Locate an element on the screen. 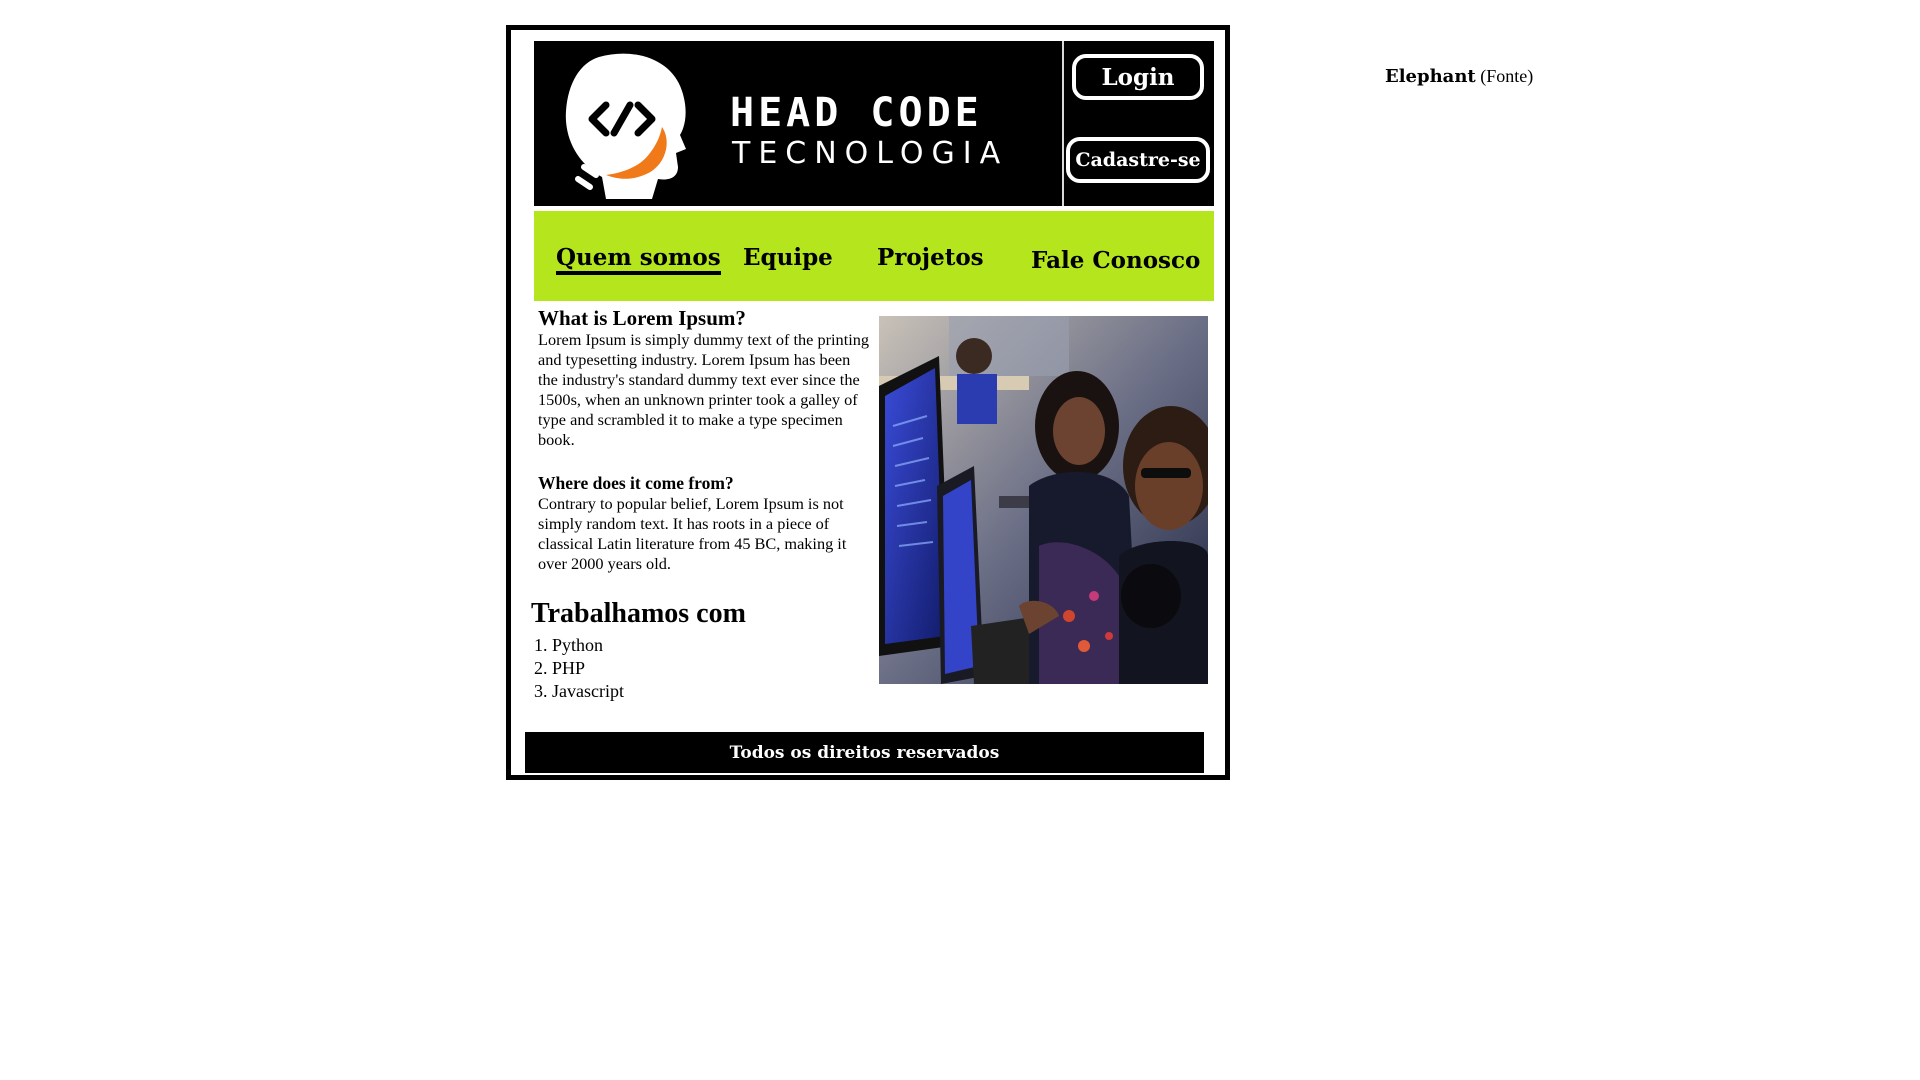 This screenshot has width=1920, height=1080. font-credit-suffix: (Fonte) is located at coordinates (1507, 76).